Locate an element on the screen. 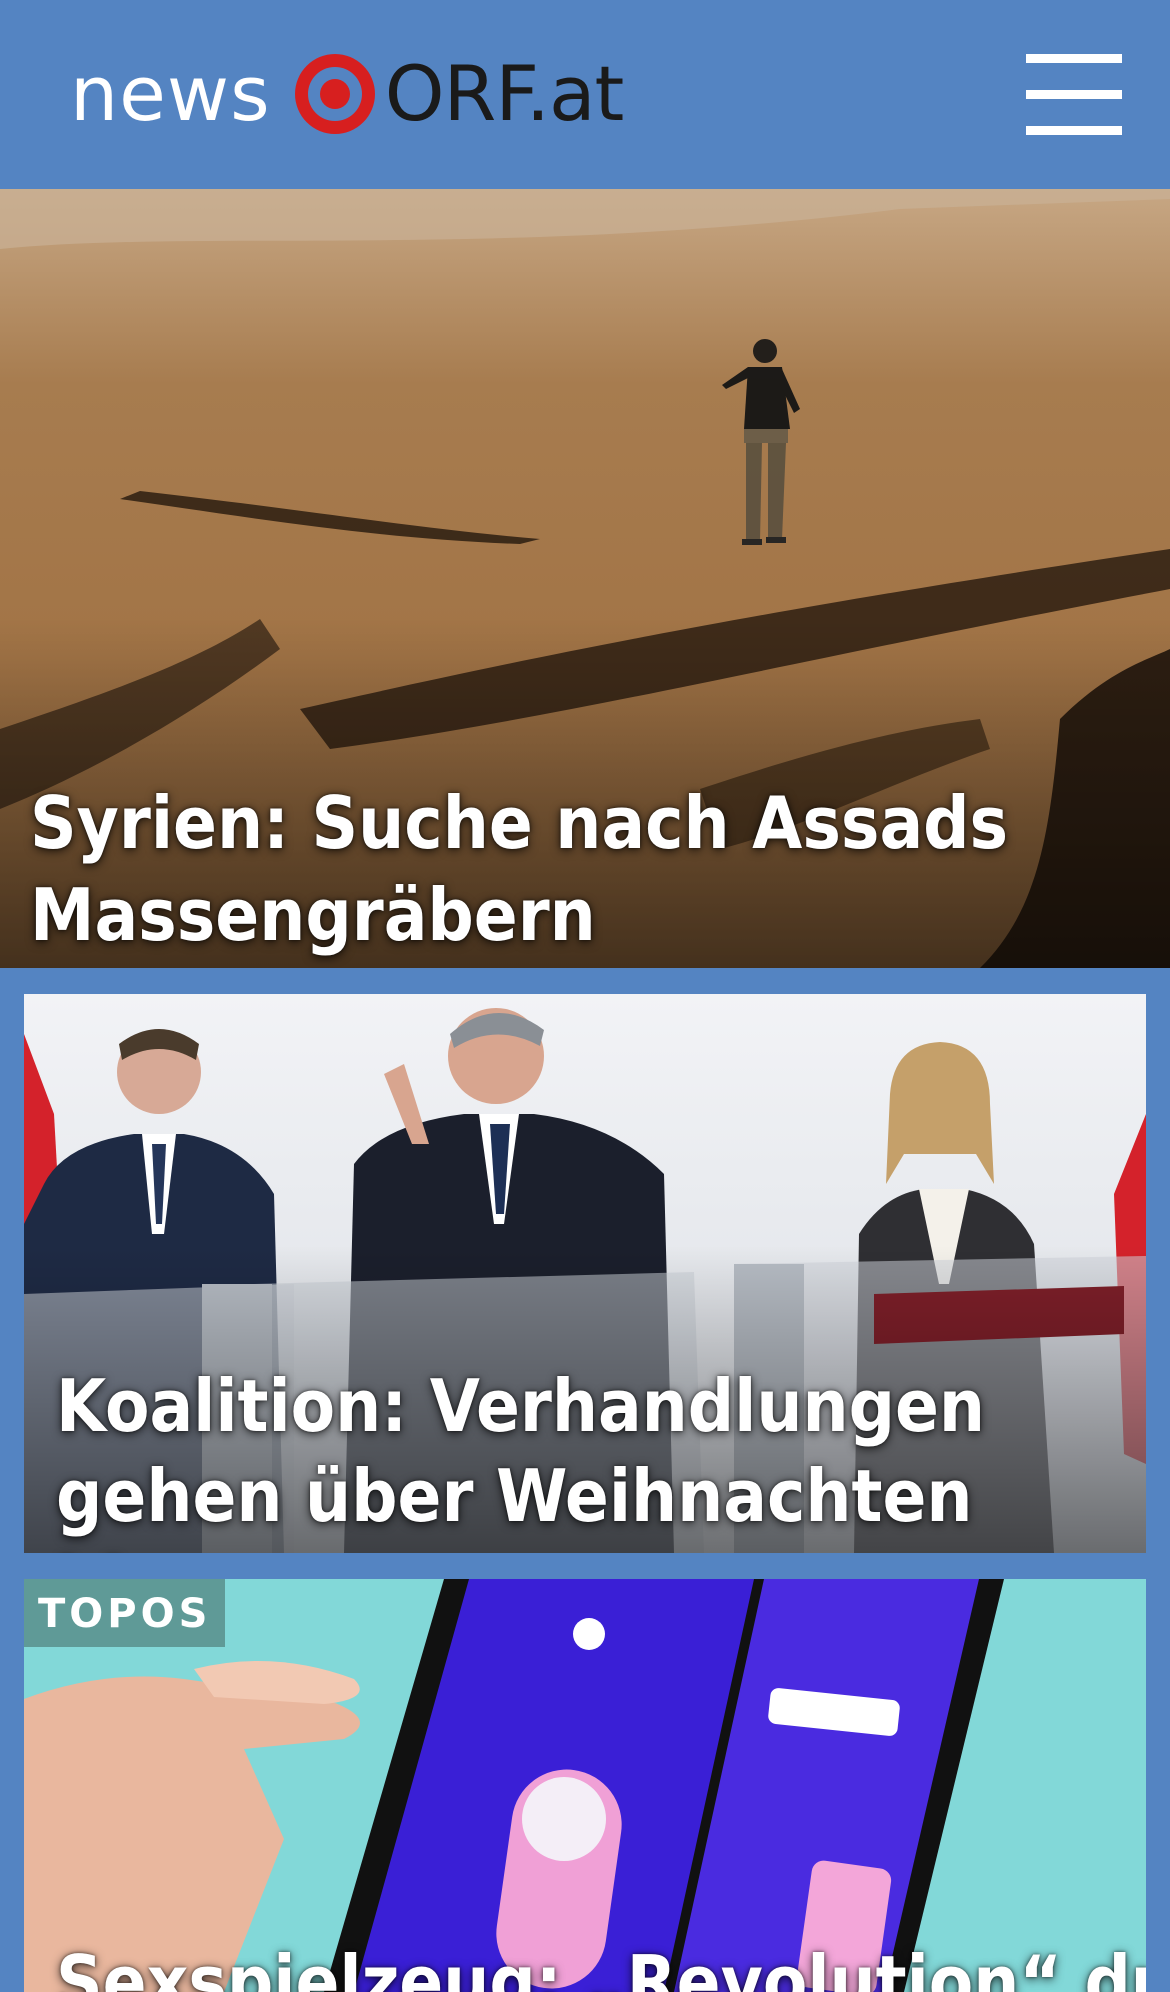  hamburger-menu-icon is located at coordinates (1074, 94).